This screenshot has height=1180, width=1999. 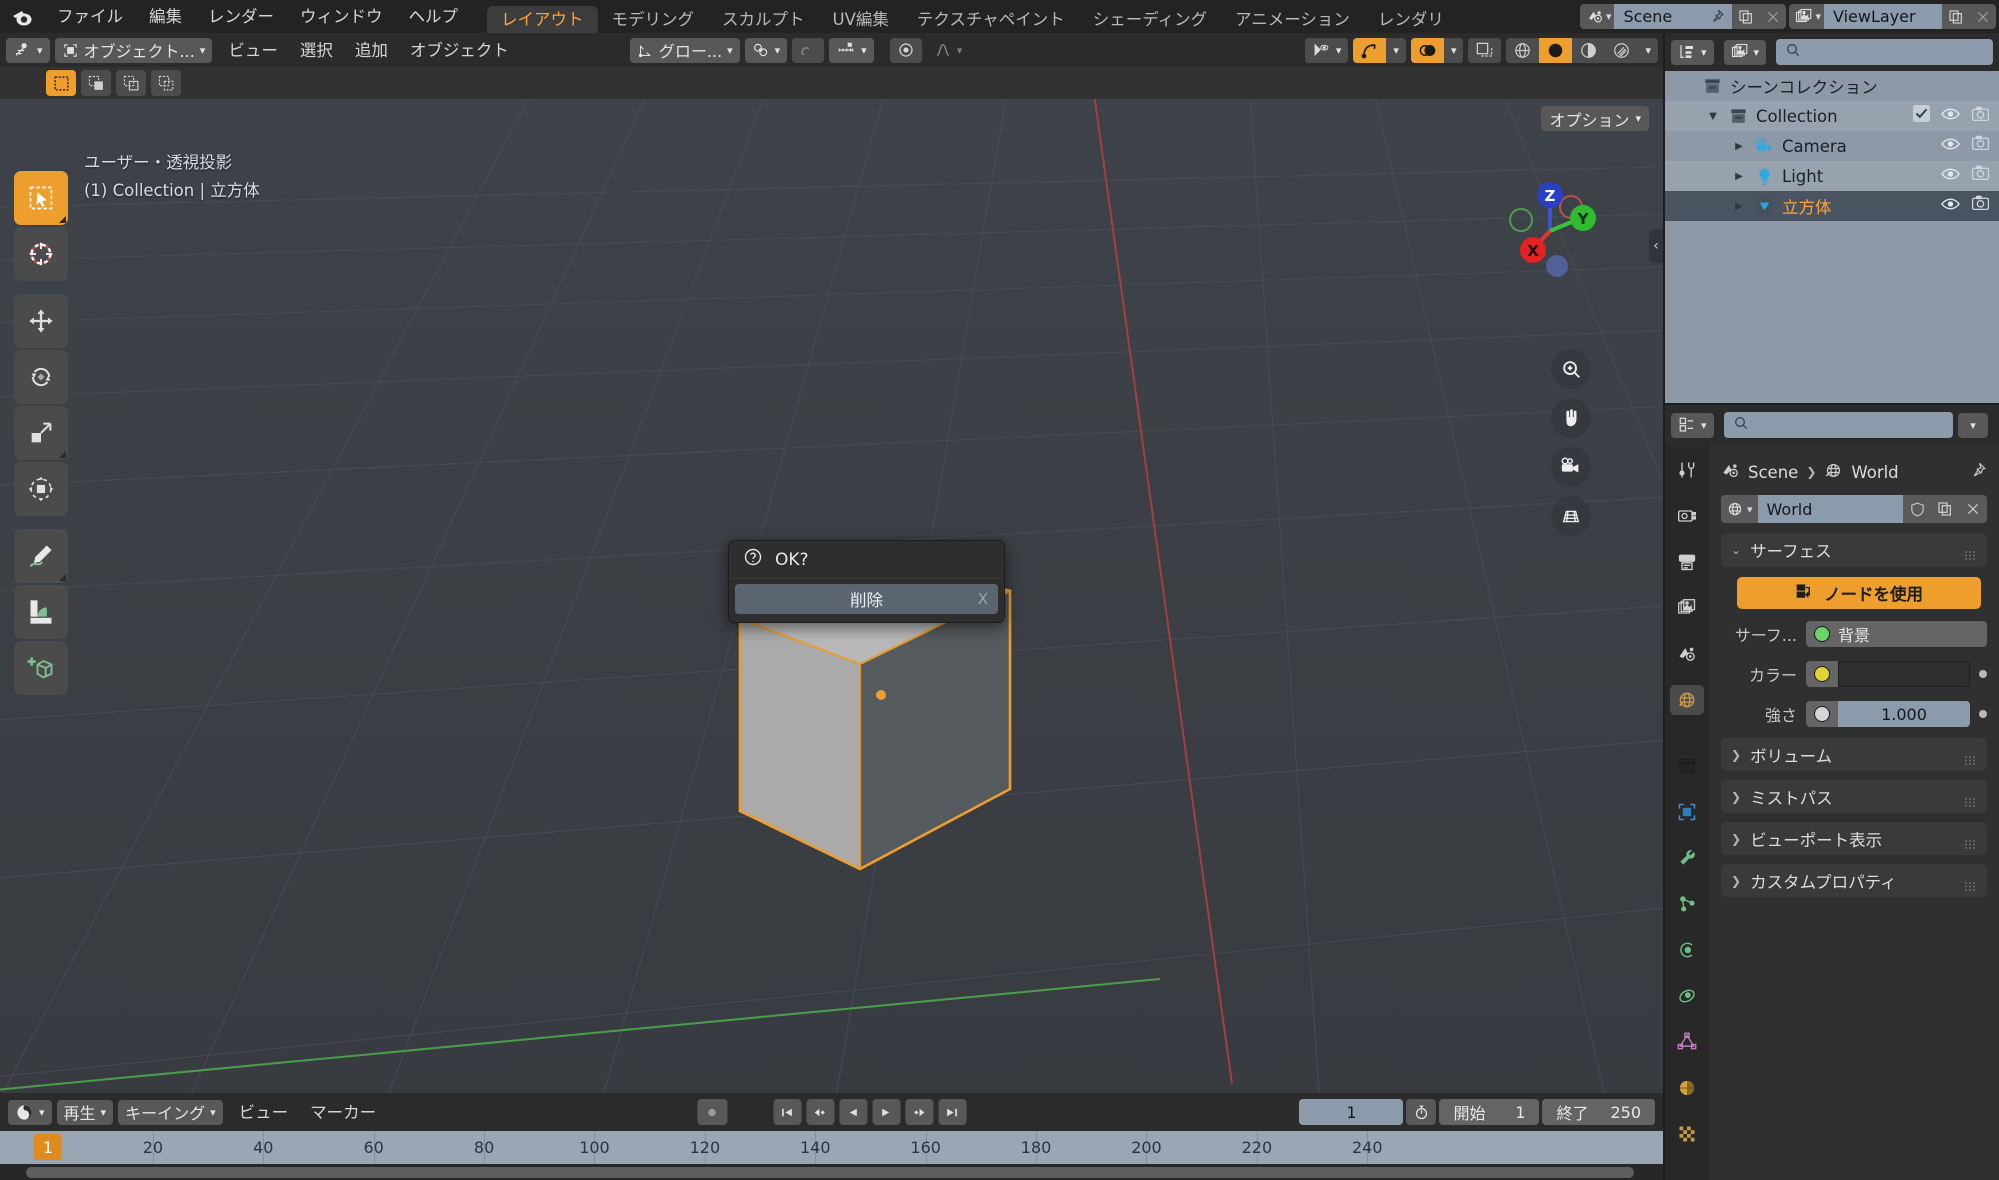 I want to click on overlays-toggle, so click(x=1427, y=50).